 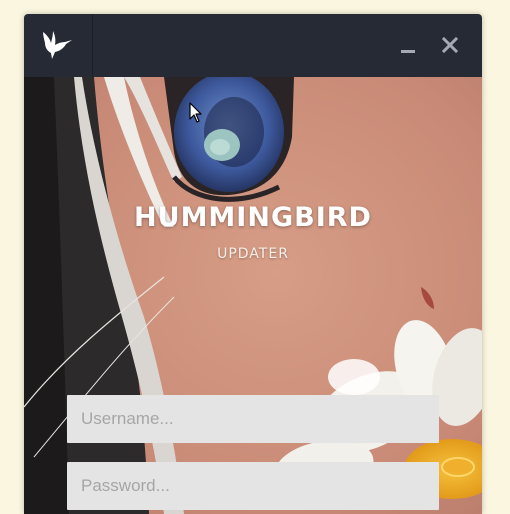 I want to click on minimize-button, so click(x=408, y=45).